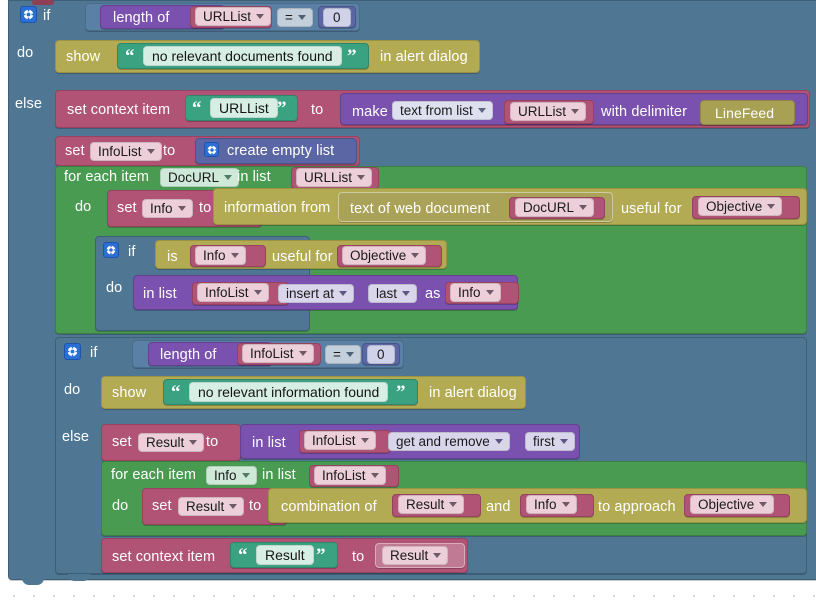  Describe the element at coordinates (473, 393) in the screenshot. I see `in-alert-dialog-label-2: in alert dialog` at that location.